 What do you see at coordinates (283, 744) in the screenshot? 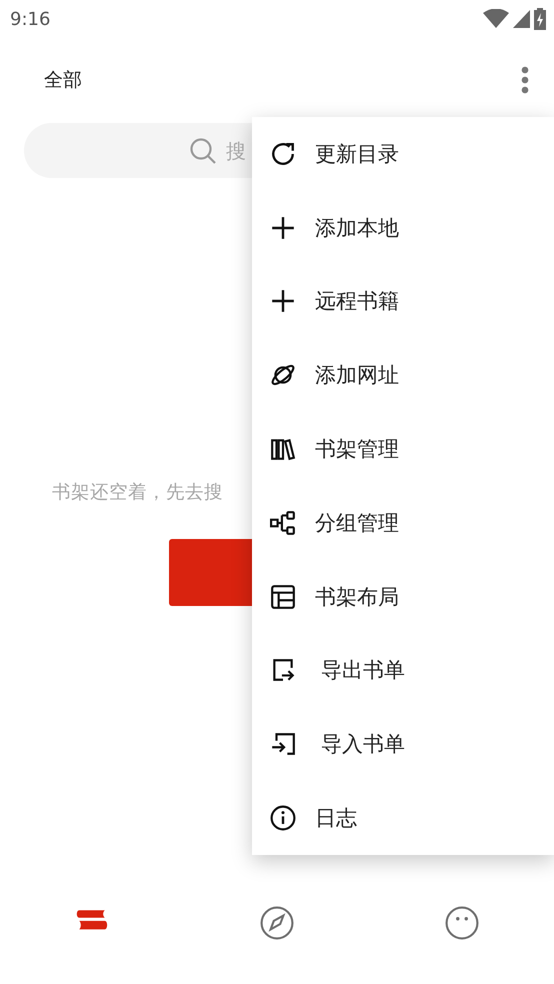
I see `import-icon` at bounding box center [283, 744].